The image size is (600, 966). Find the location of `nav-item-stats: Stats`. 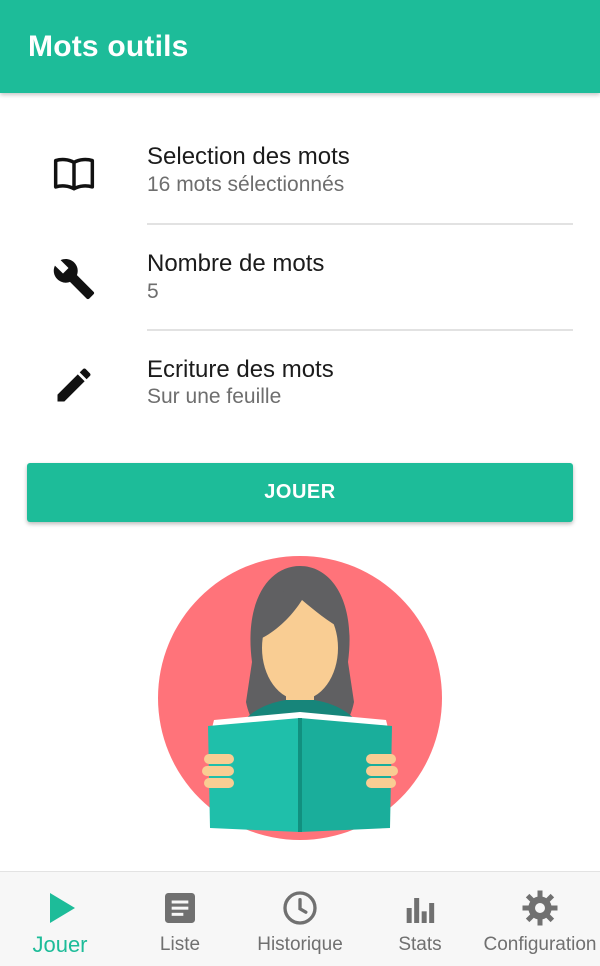

nav-item-stats: Stats is located at coordinates (420, 919).